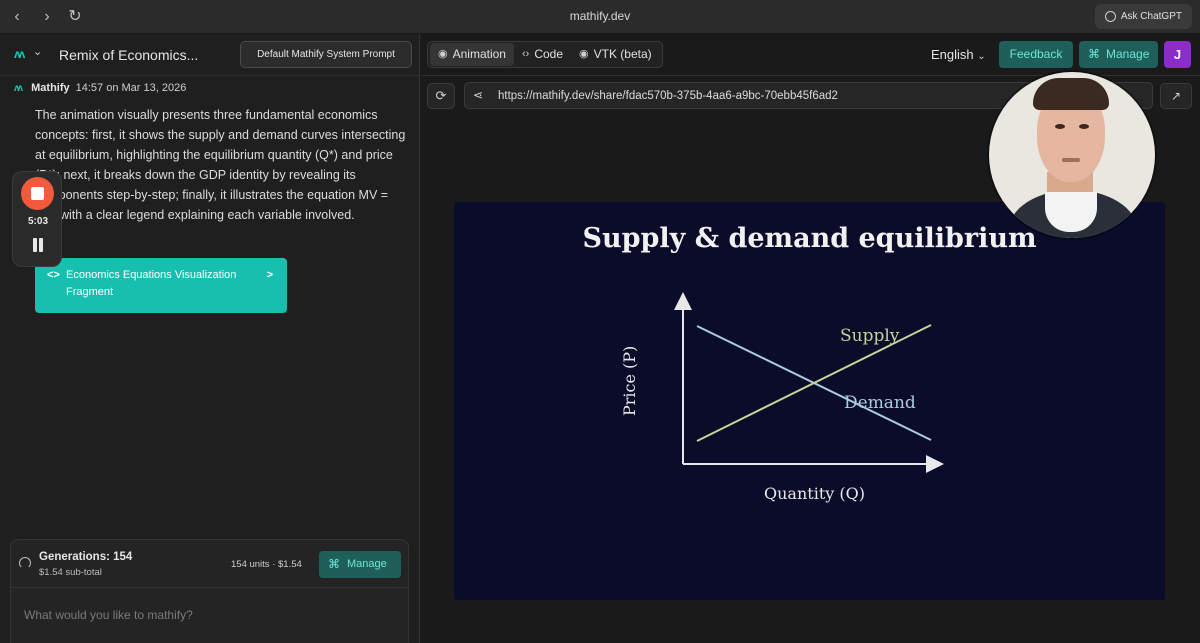 This screenshot has height=643, width=1200. What do you see at coordinates (478, 95) in the screenshot?
I see `share-icon: ⋖` at bounding box center [478, 95].